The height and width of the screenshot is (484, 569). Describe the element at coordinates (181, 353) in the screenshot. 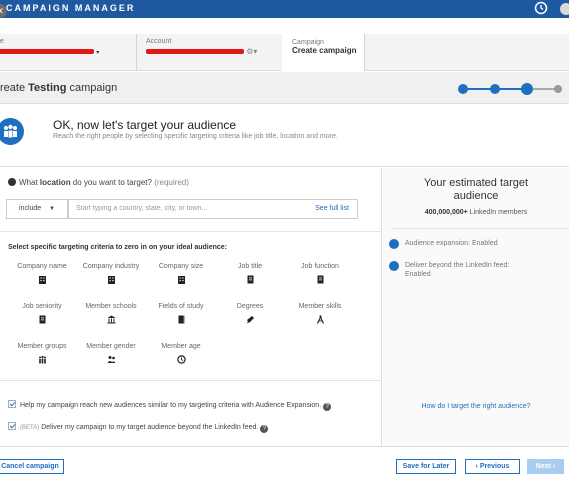

I see `criteria-member-age: Member age` at that location.